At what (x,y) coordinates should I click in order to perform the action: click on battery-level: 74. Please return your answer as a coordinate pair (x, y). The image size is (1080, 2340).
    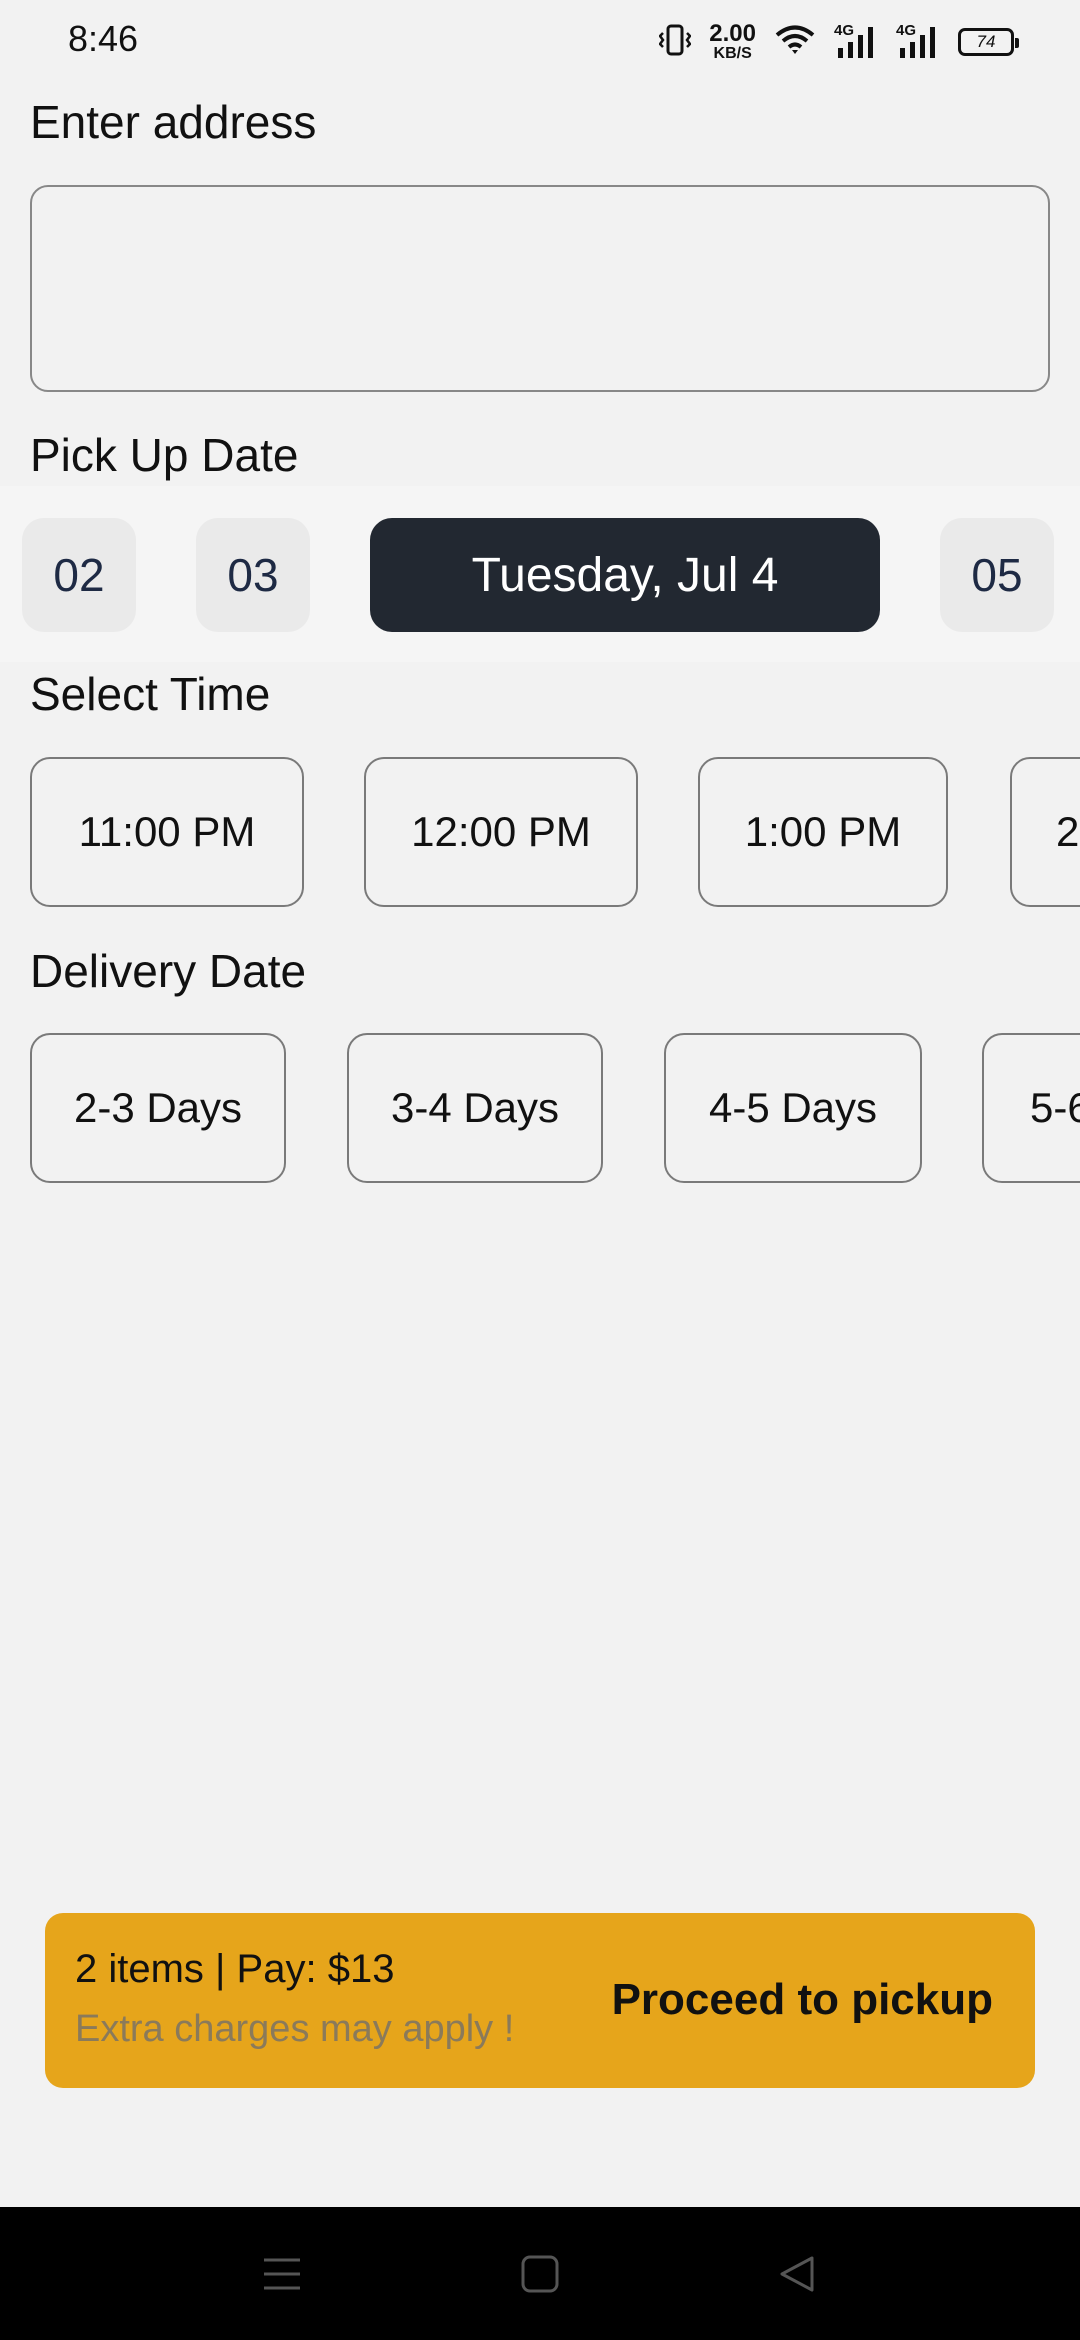
    Looking at the image, I should click on (986, 41).